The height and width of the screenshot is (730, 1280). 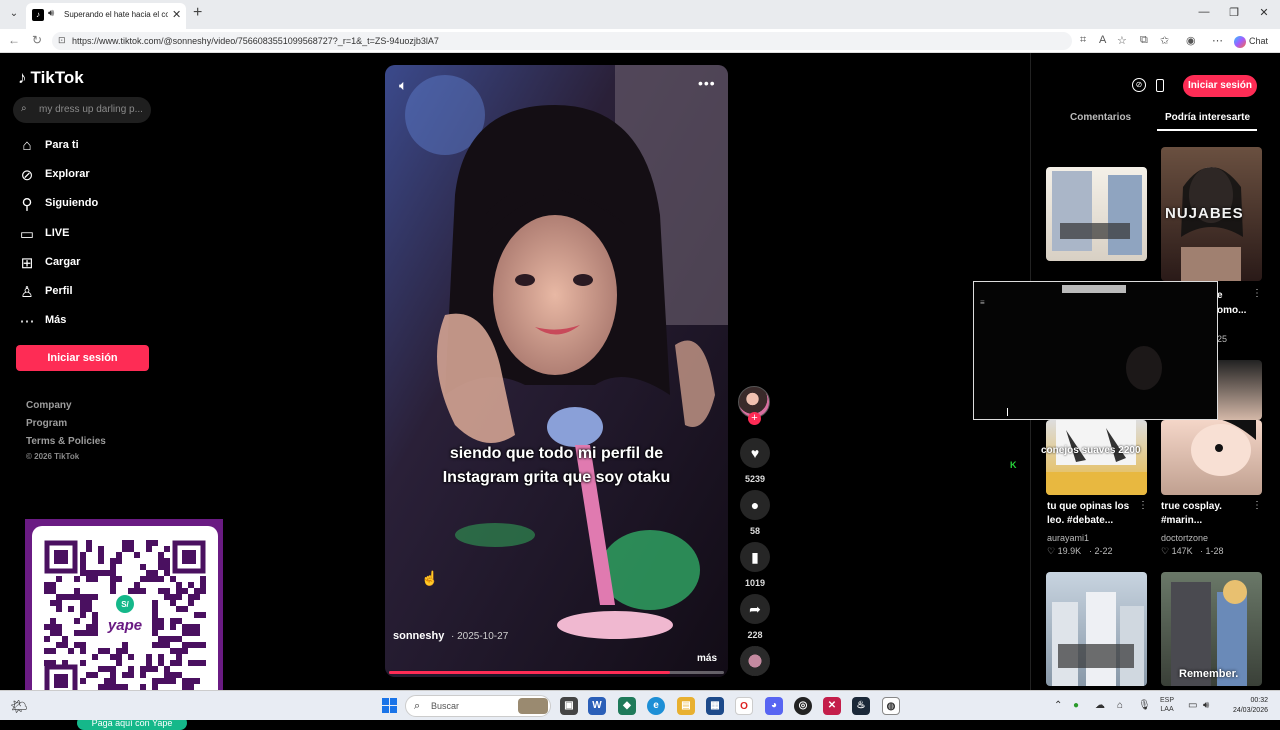 What do you see at coordinates (1160, 85) in the screenshot?
I see `phone-app-icon` at bounding box center [1160, 85].